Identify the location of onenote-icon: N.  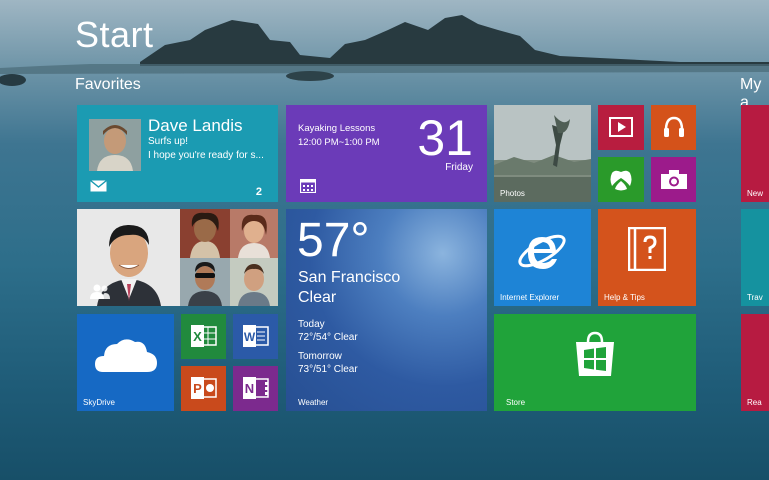
(256, 388).